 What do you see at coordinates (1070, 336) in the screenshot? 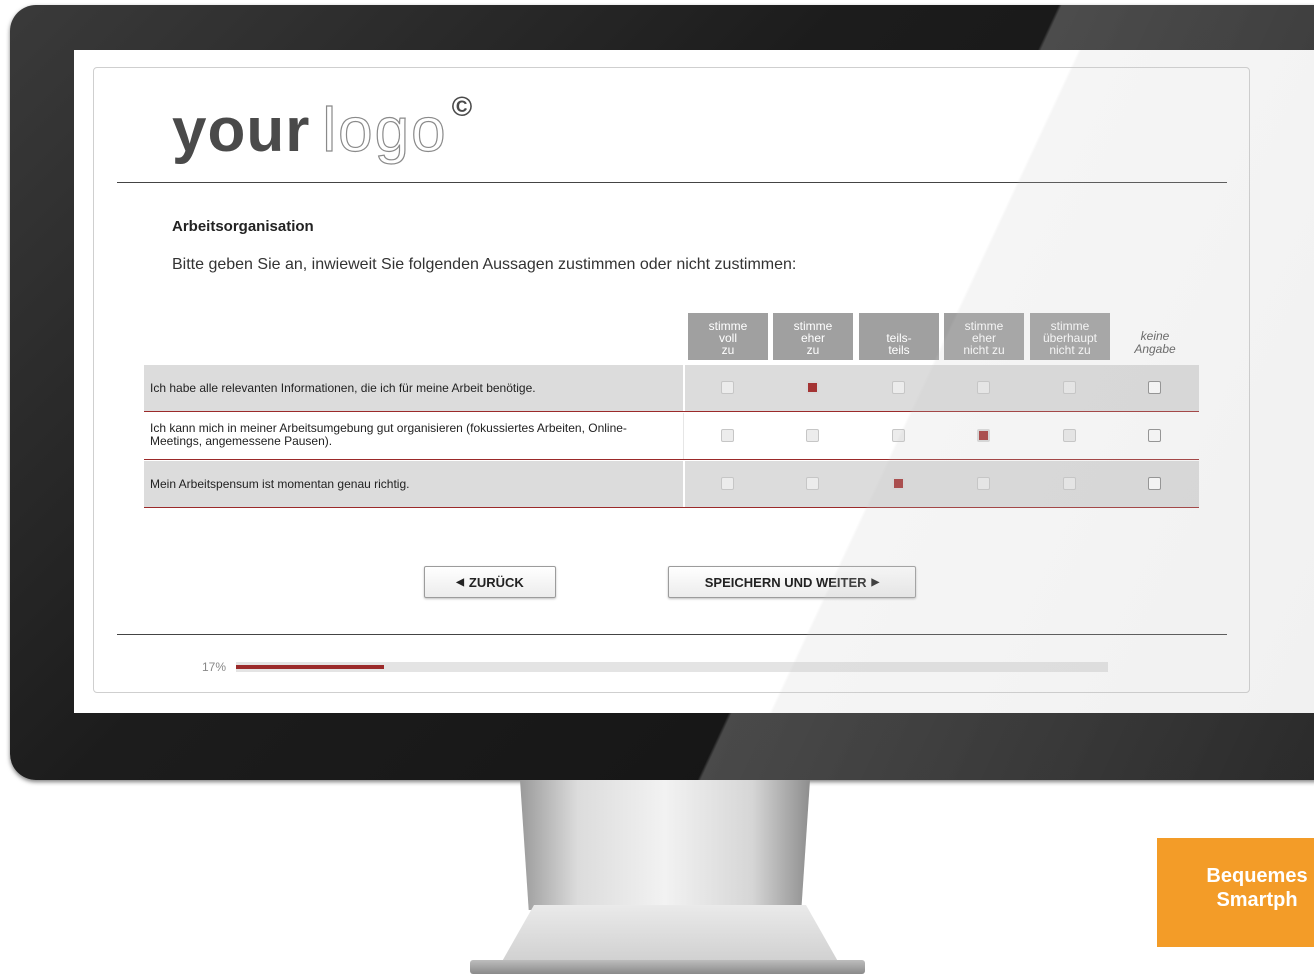
I see `scale-header-5: stimme überhaupt nicht zu` at bounding box center [1070, 336].